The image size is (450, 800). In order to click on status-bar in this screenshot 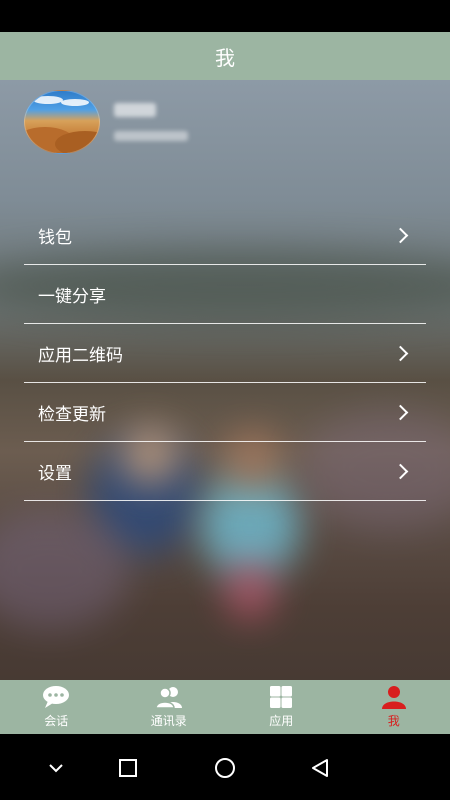, I will do `click(225, 16)`.